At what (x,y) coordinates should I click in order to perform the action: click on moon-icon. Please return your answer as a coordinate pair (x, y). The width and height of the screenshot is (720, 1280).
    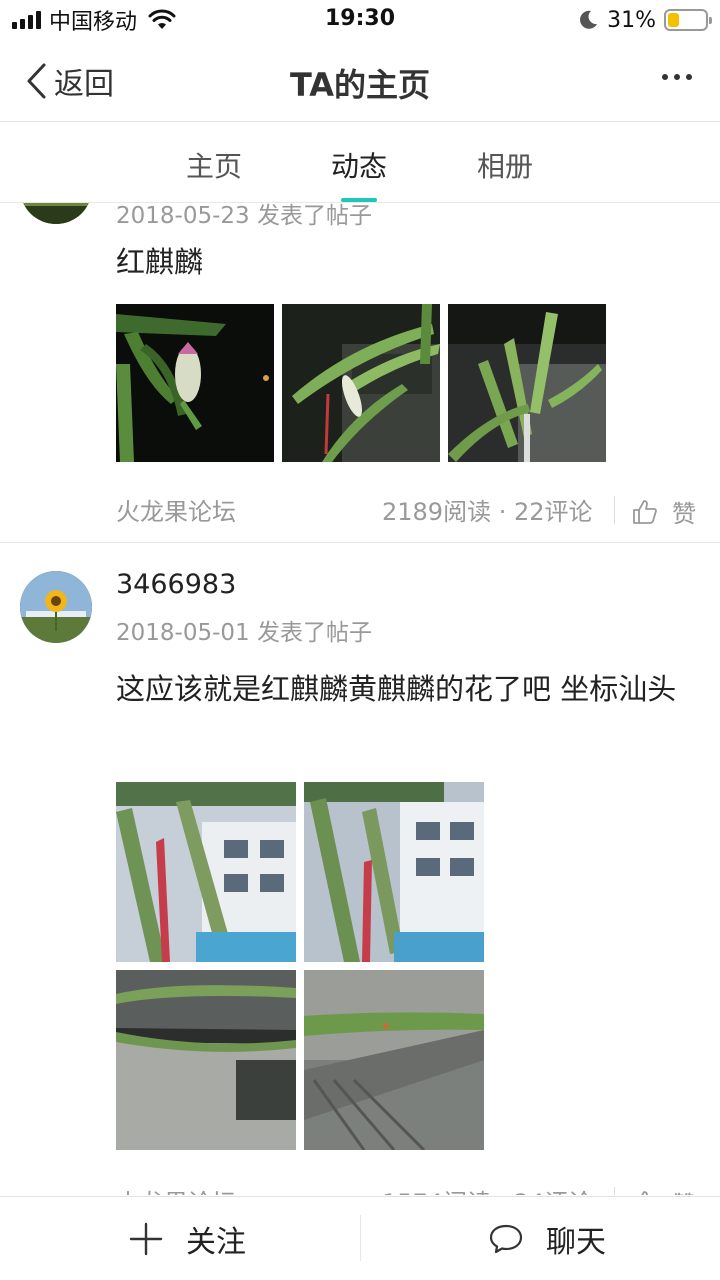
    Looking at the image, I should click on (589, 19).